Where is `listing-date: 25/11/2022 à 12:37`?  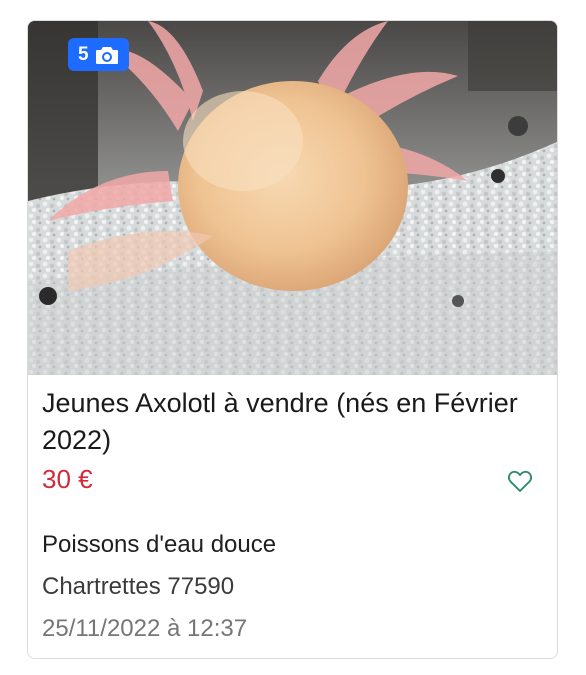
listing-date: 25/11/2022 à 12:37 is located at coordinates (145, 628).